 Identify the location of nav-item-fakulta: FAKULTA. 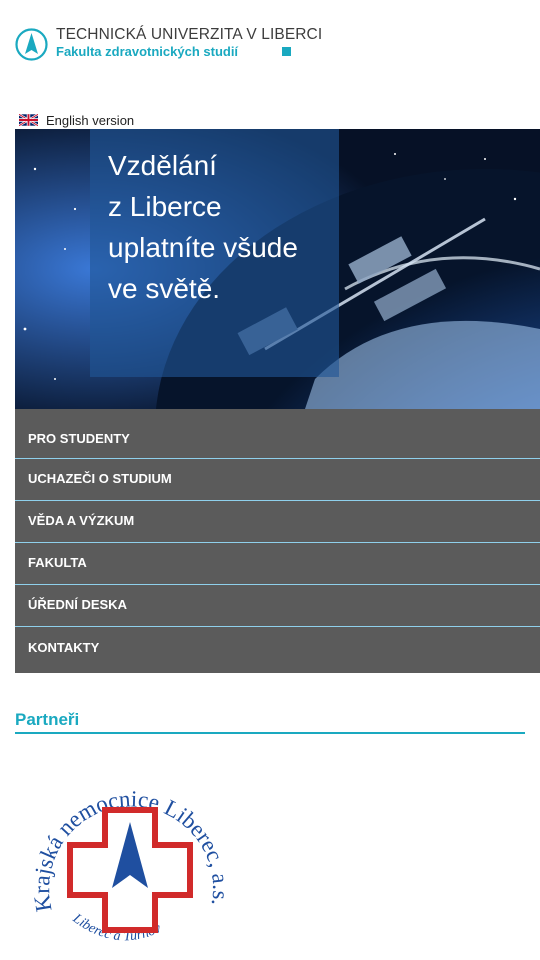
(277, 563).